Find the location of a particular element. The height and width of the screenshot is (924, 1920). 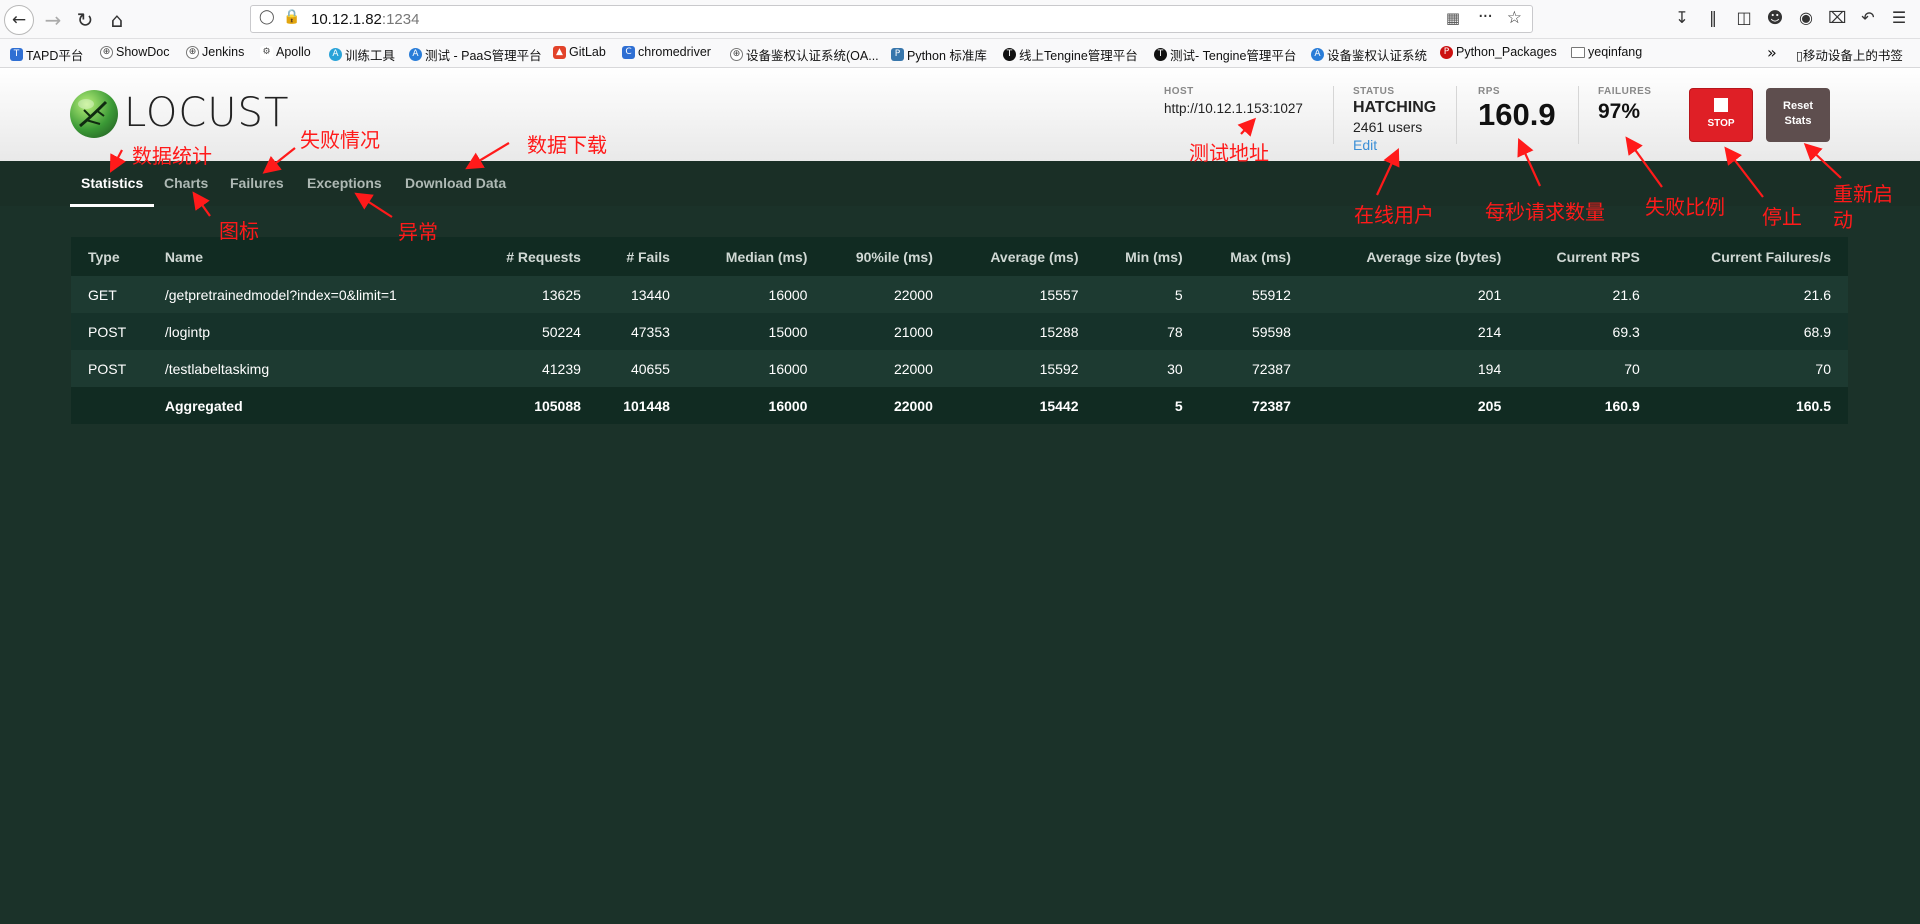

annotation-stats: 数据统计 is located at coordinates (172, 156).